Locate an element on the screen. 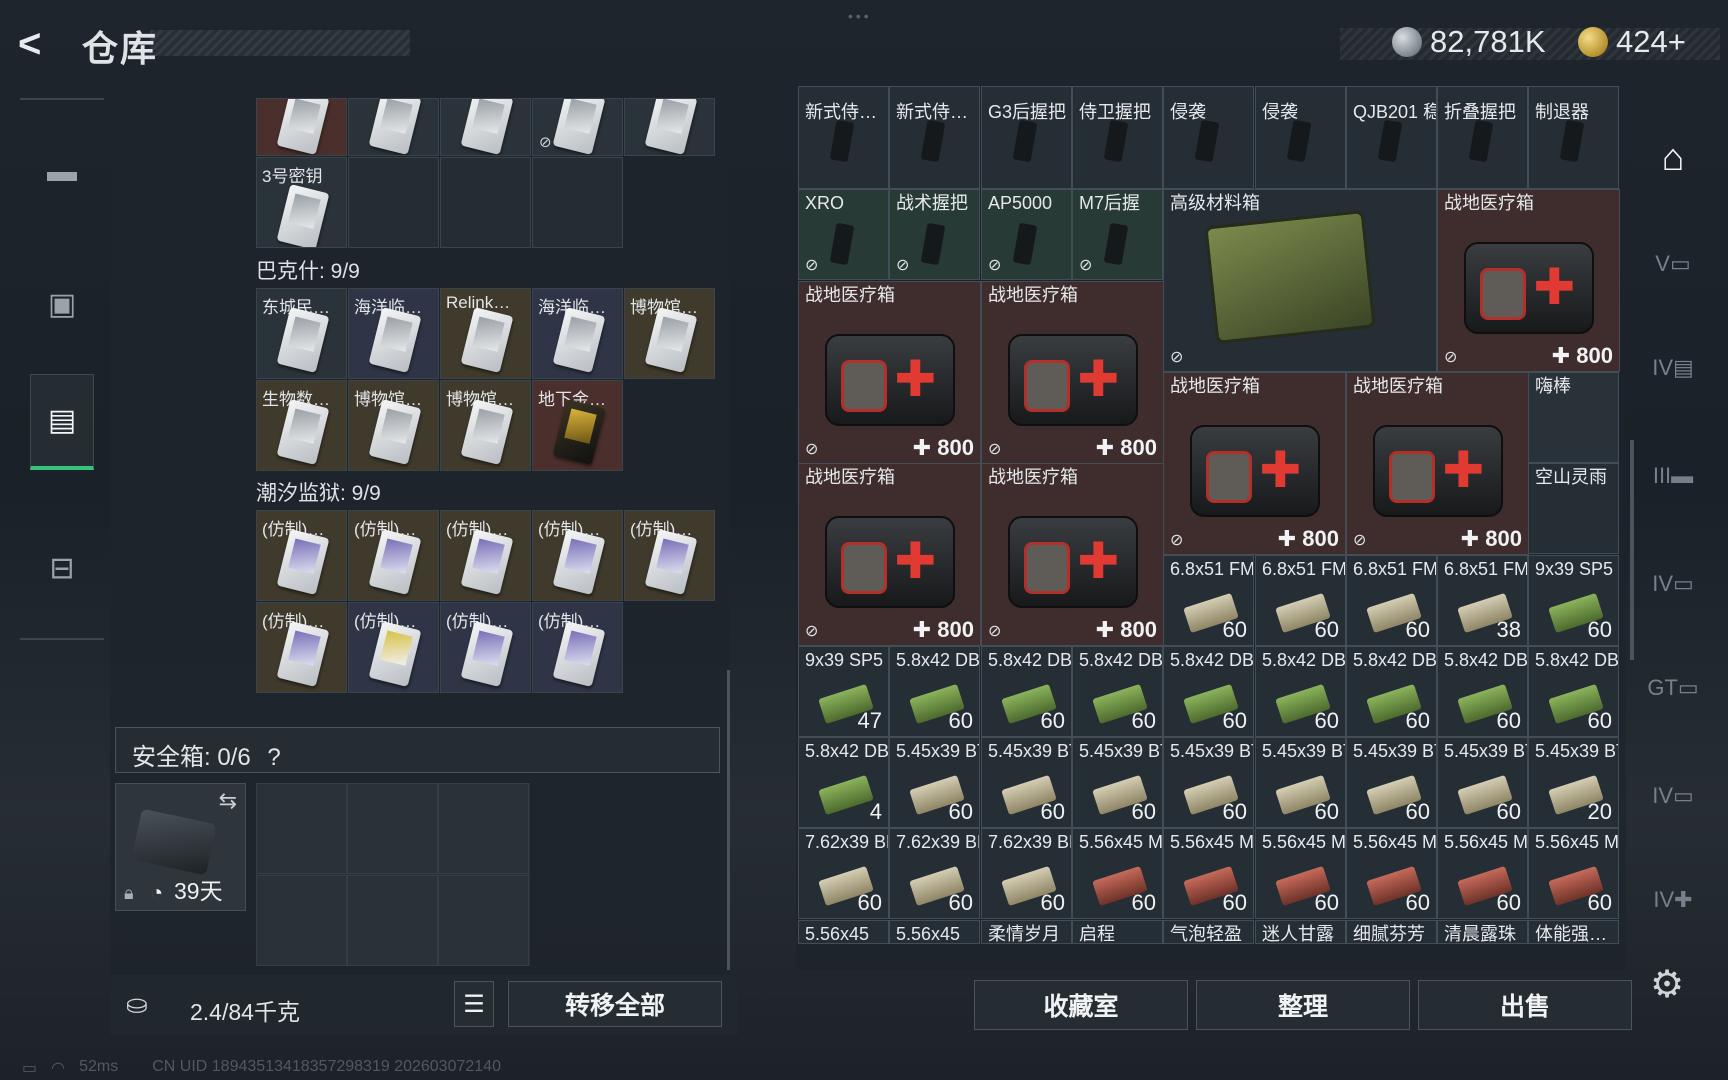 Image resolution: width=1728 pixels, height=1080 pixels. attachment-item: AP5000 ⊘ is located at coordinates (1026, 234).